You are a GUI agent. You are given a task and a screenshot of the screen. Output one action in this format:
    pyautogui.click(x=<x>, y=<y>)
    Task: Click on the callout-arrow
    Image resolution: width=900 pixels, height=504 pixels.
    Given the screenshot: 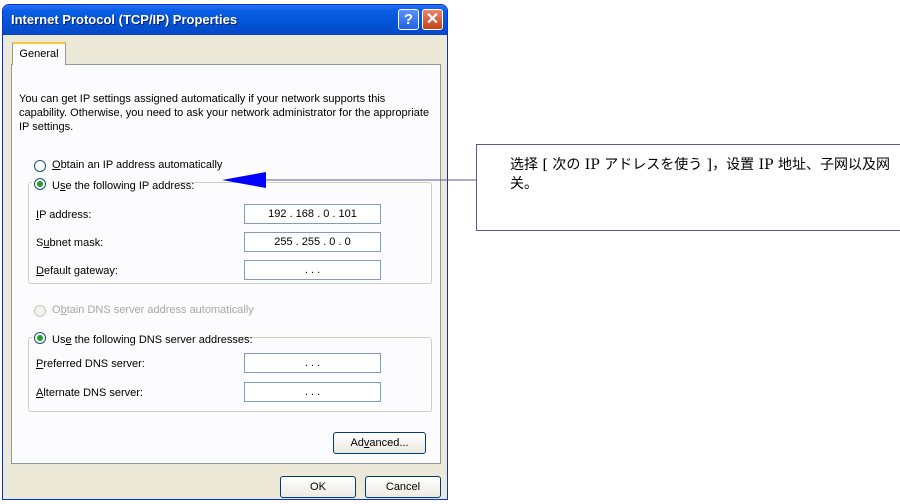 What is the action you would take?
    pyautogui.click(x=349, y=180)
    